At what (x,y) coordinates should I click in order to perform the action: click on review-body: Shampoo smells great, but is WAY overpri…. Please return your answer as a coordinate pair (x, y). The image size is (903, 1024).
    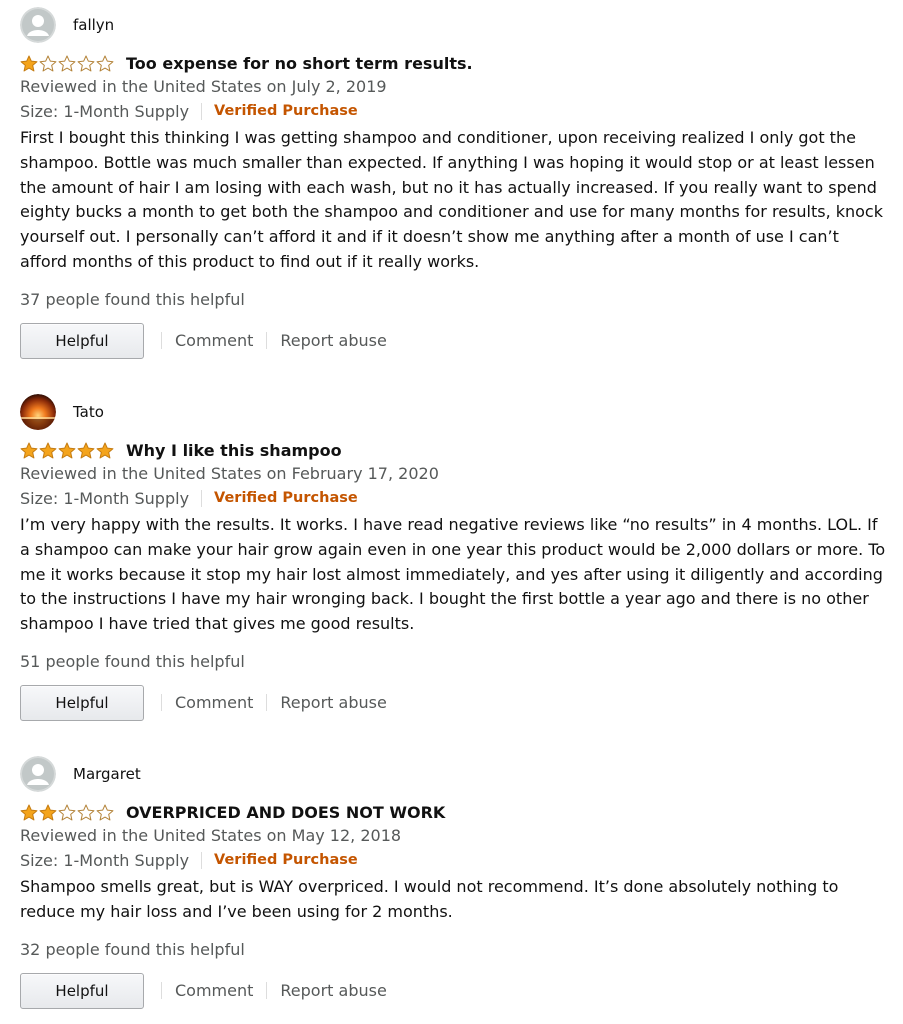
    Looking at the image, I should click on (429, 899).